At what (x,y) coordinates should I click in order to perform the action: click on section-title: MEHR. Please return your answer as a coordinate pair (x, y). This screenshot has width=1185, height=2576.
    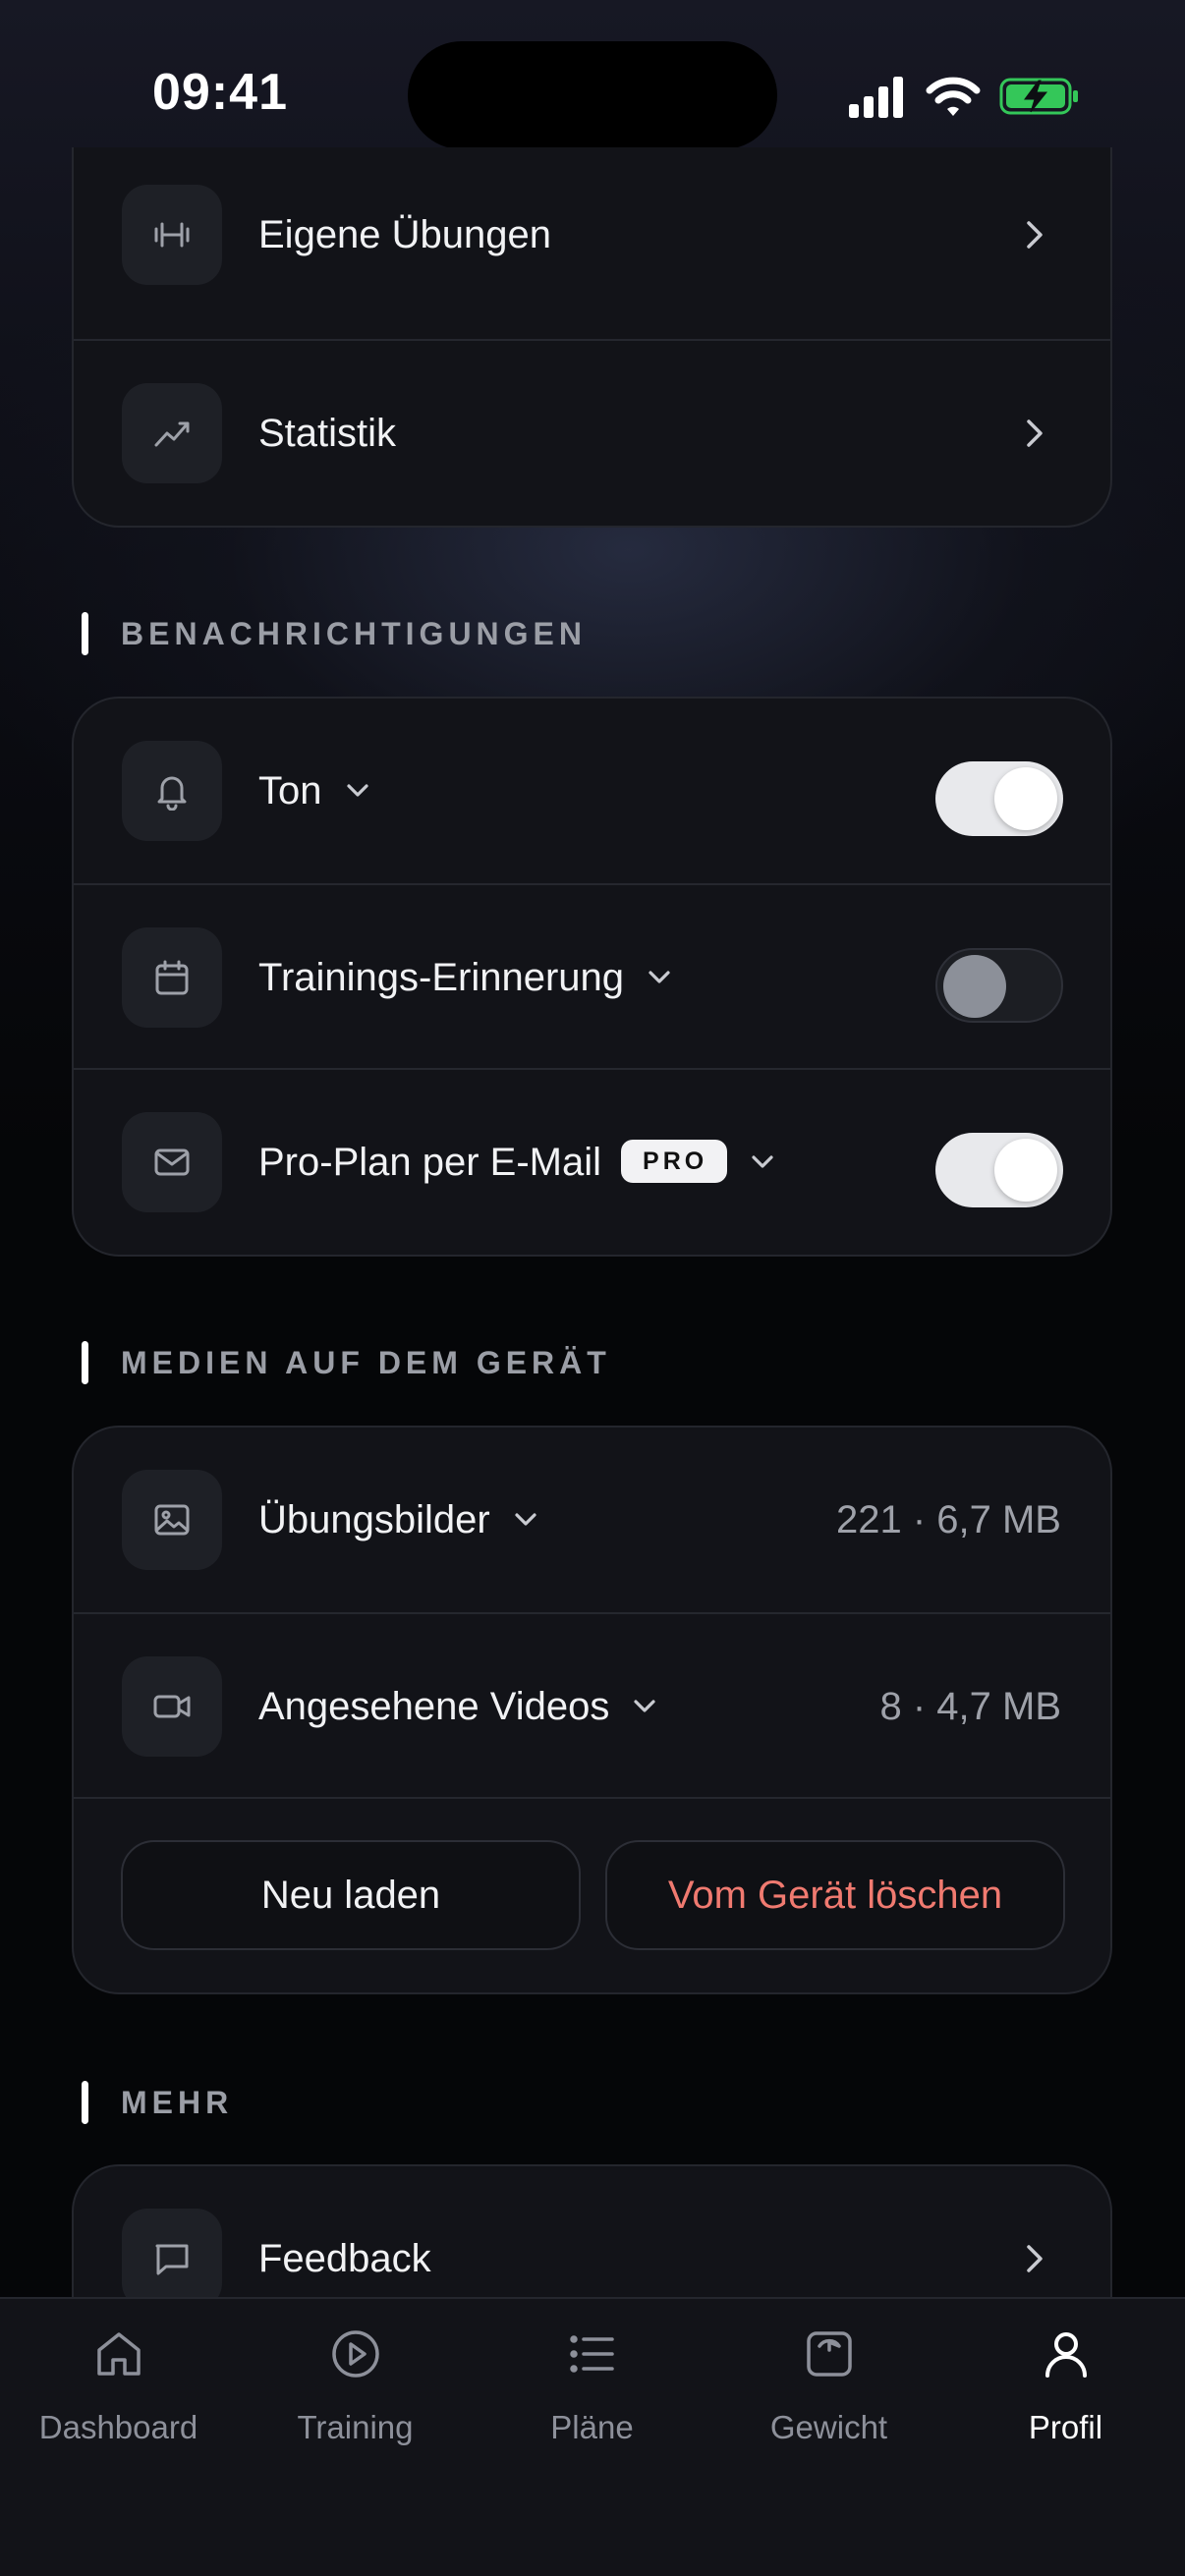
    Looking at the image, I should click on (178, 2102).